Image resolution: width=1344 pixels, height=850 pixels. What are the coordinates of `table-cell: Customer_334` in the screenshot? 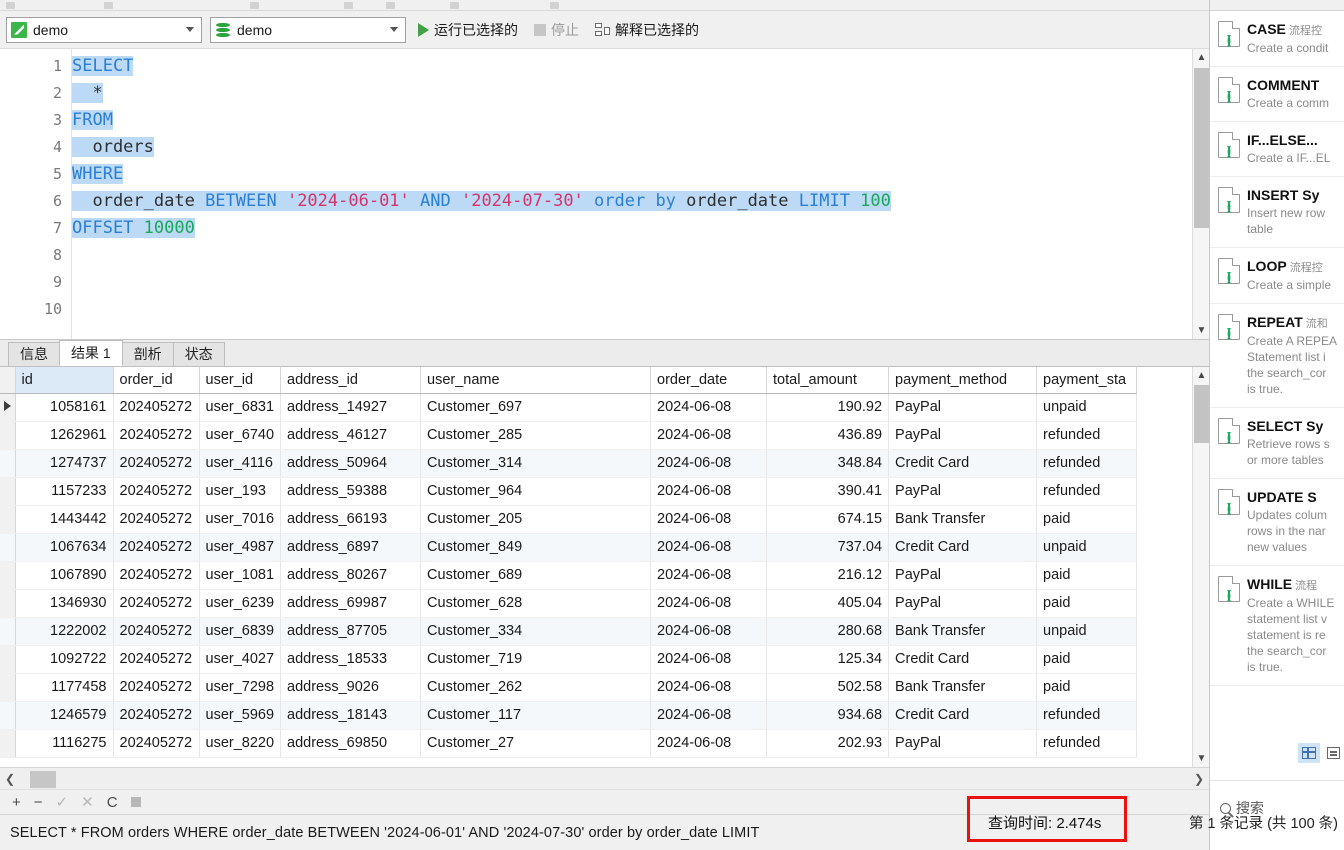 It's located at (536, 631).